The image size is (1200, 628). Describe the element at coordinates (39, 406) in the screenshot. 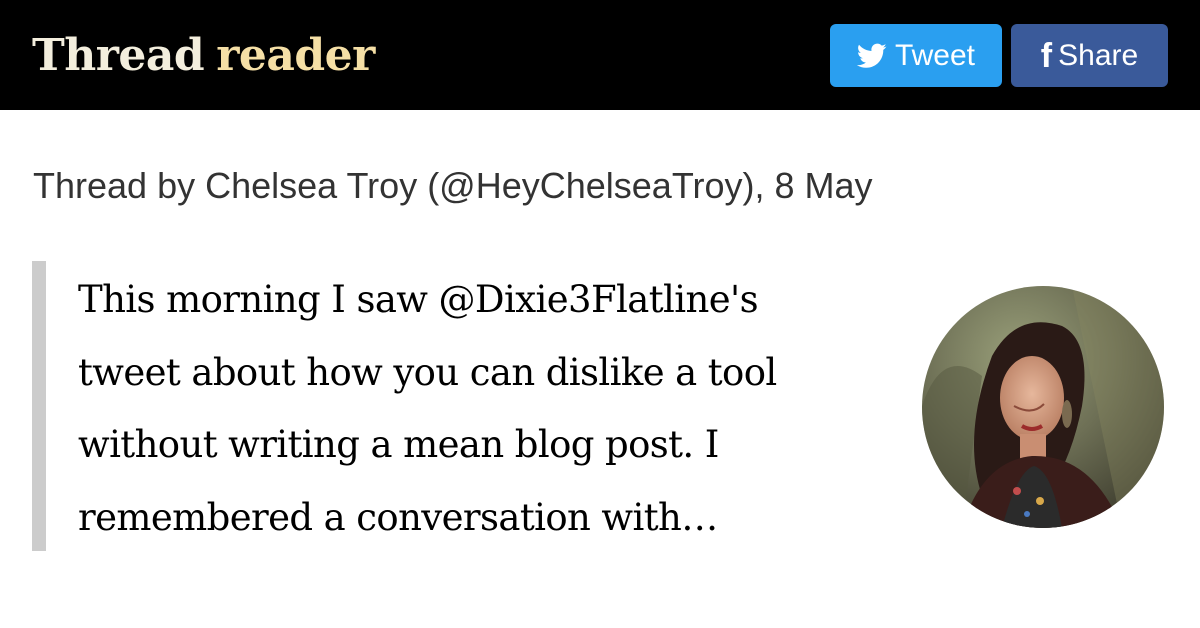

I see `blockquote-bar` at that location.